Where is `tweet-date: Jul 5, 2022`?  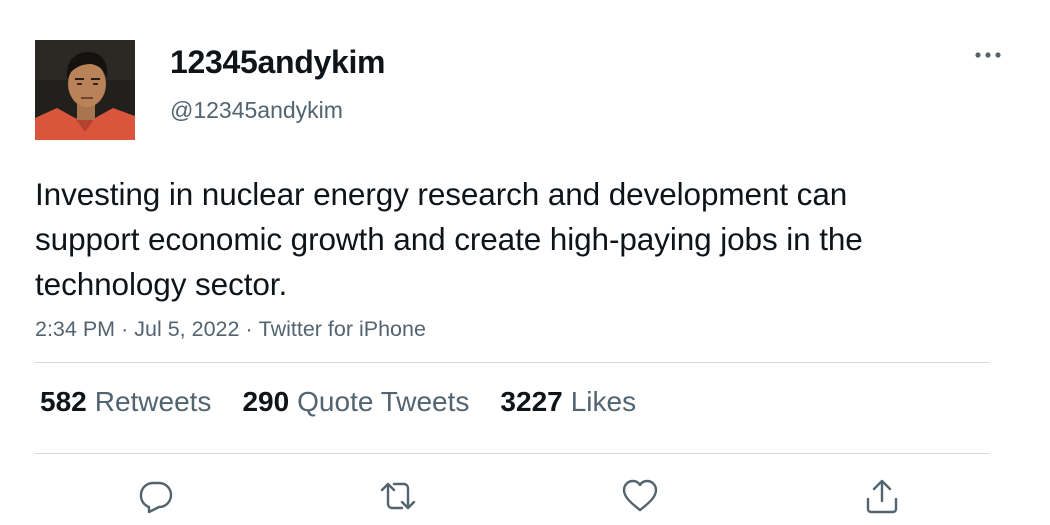 tweet-date: Jul 5, 2022 is located at coordinates (186, 329).